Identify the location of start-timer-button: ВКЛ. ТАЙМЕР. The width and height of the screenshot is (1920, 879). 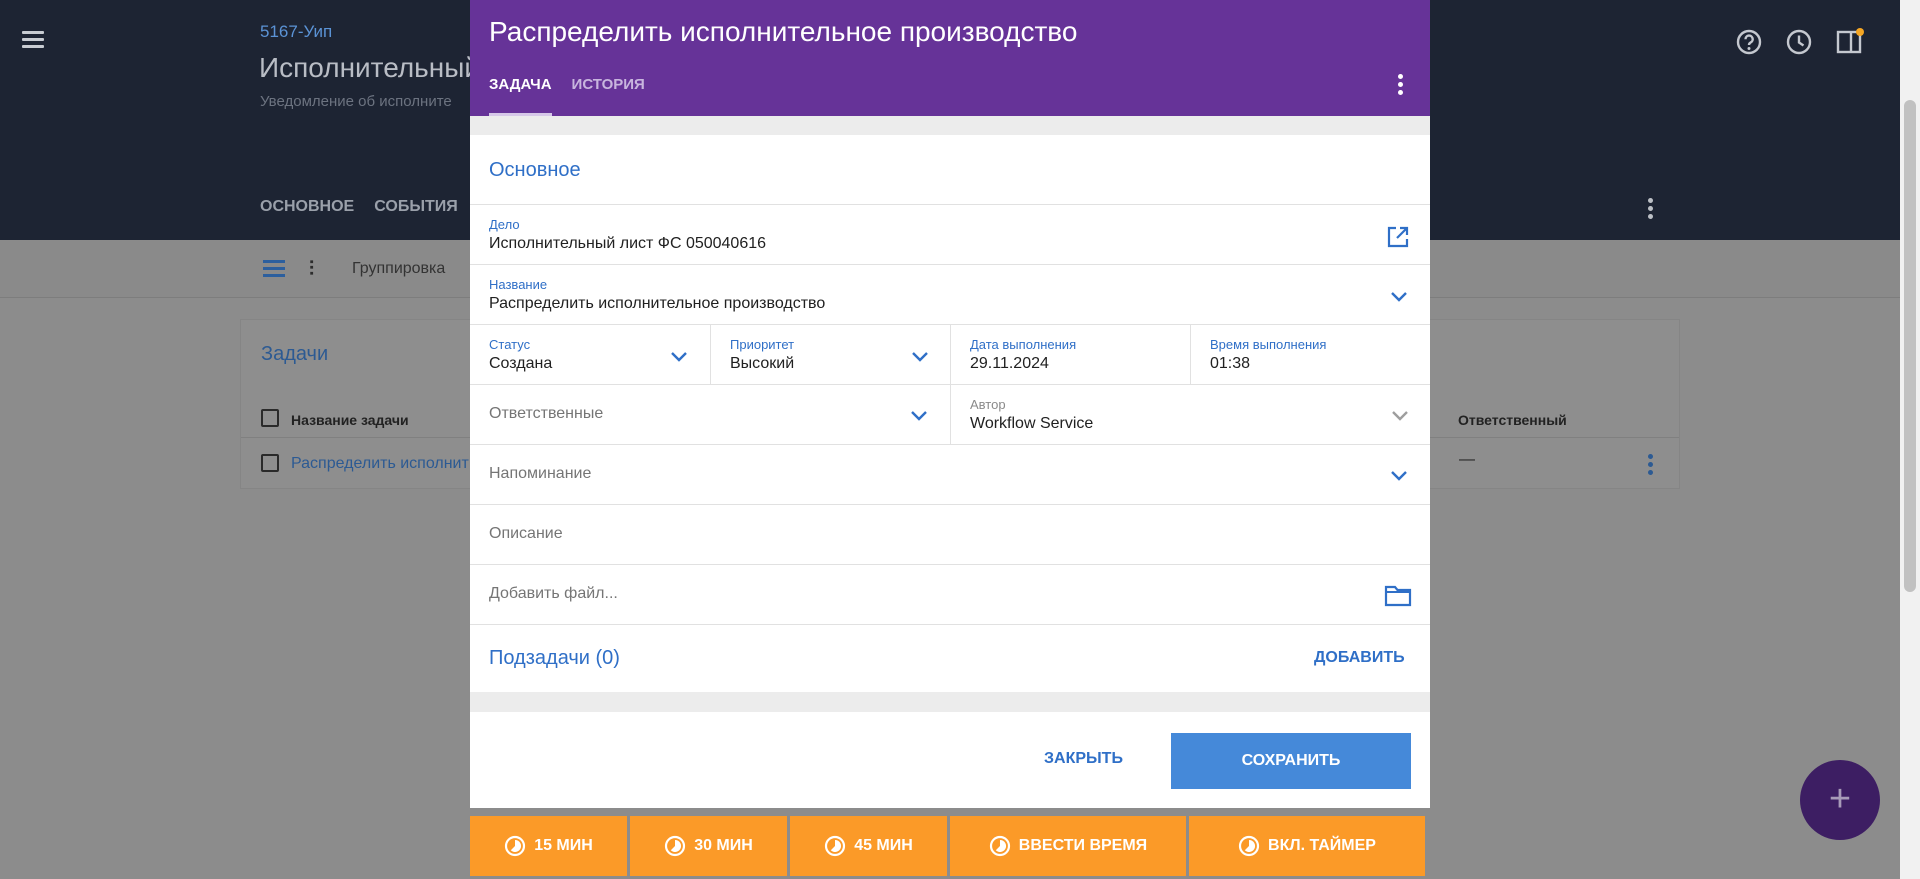
(1307, 846).